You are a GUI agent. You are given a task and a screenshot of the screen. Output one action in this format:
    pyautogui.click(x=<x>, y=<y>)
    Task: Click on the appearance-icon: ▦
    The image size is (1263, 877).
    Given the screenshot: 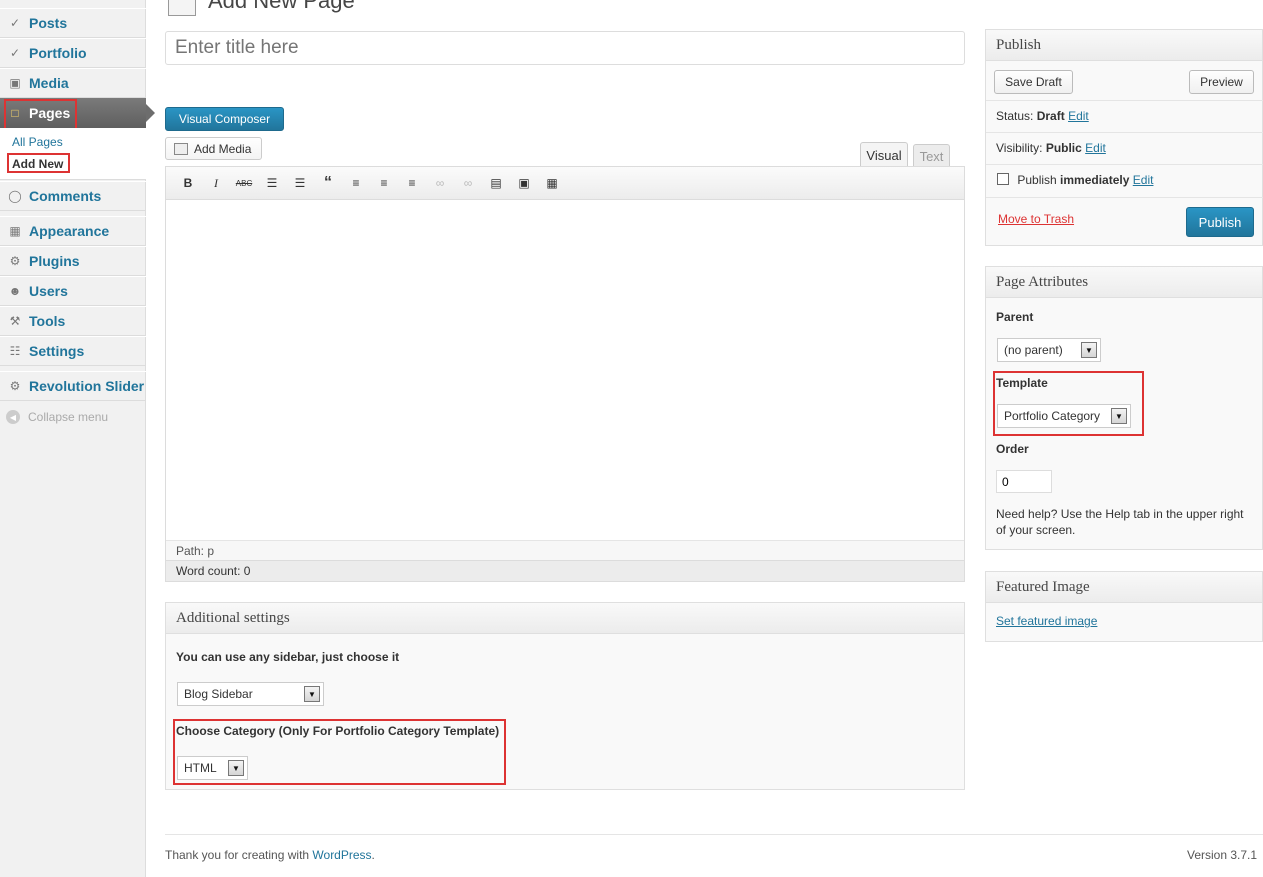 What is the action you would take?
    pyautogui.click(x=15, y=231)
    